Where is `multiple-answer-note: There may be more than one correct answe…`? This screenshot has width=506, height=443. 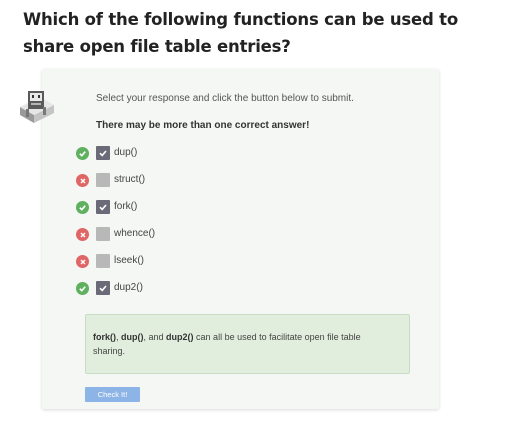 multiple-answer-note: There may be more than one correct answe… is located at coordinates (203, 125).